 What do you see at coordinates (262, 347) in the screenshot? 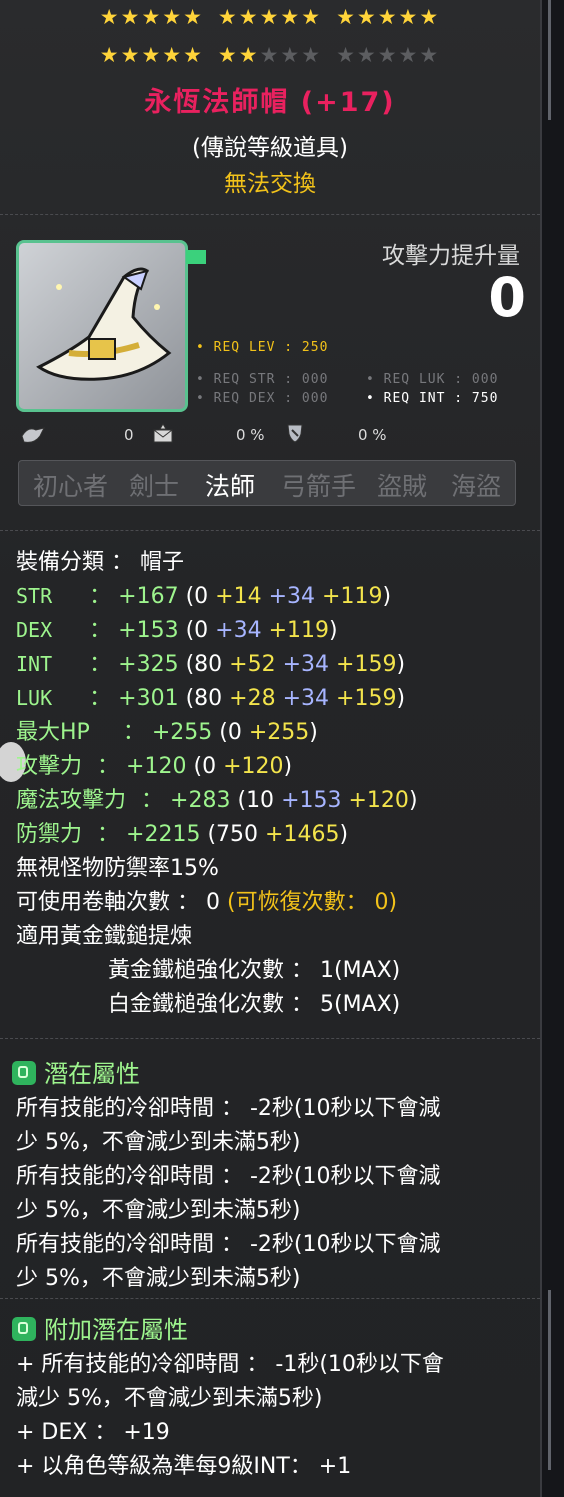
I see `req-level: • REQ LEV : 250` at bounding box center [262, 347].